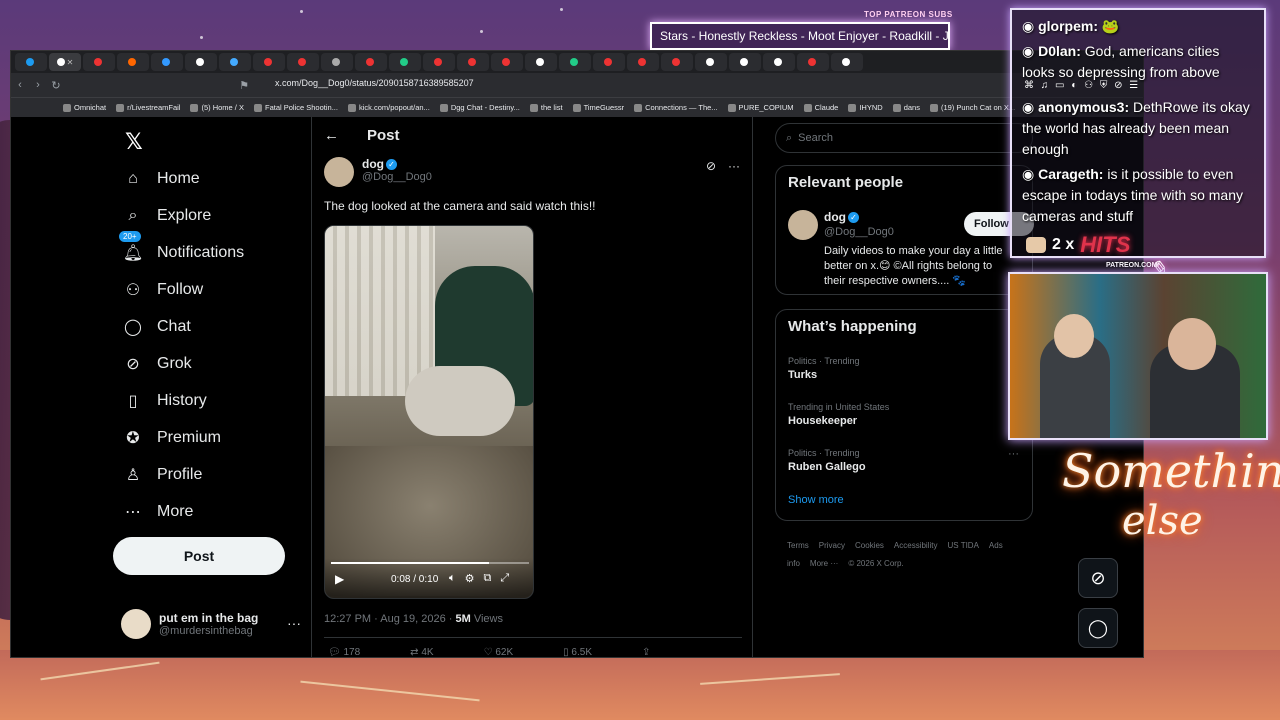  I want to click on forward-icon: ›, so click(38, 85).